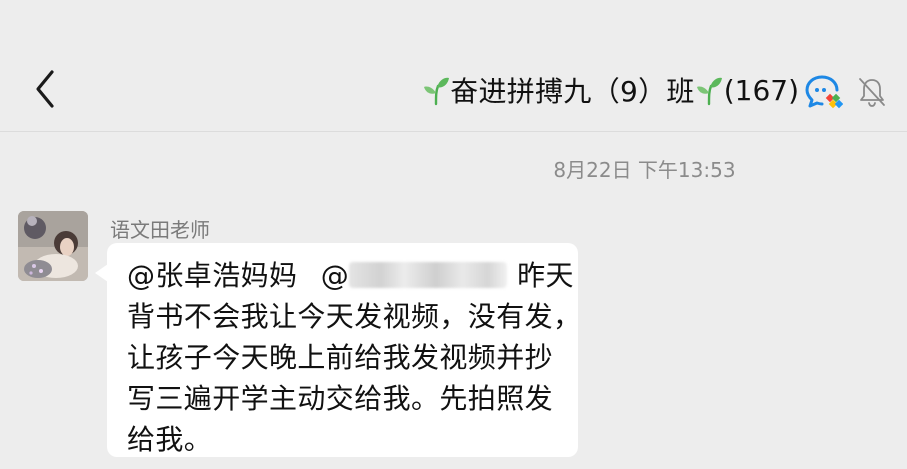 This screenshot has width=907, height=469. What do you see at coordinates (644, 170) in the screenshot?
I see `message-timestamp: 8月22日 下午13:53` at bounding box center [644, 170].